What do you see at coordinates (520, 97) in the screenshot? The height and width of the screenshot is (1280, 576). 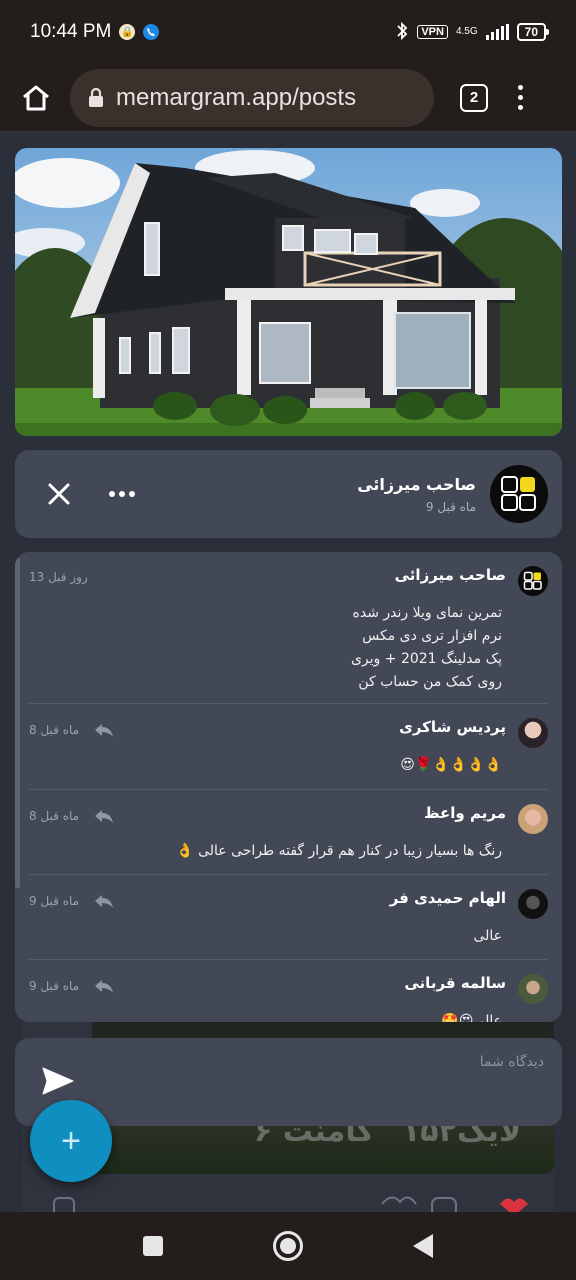 I see `browser-menu-button` at bounding box center [520, 97].